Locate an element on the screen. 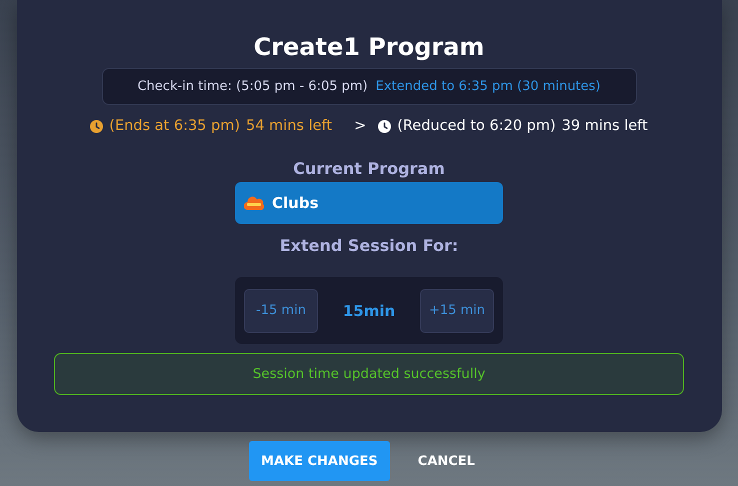  dialog-title: Create1 Program is located at coordinates (369, 47).